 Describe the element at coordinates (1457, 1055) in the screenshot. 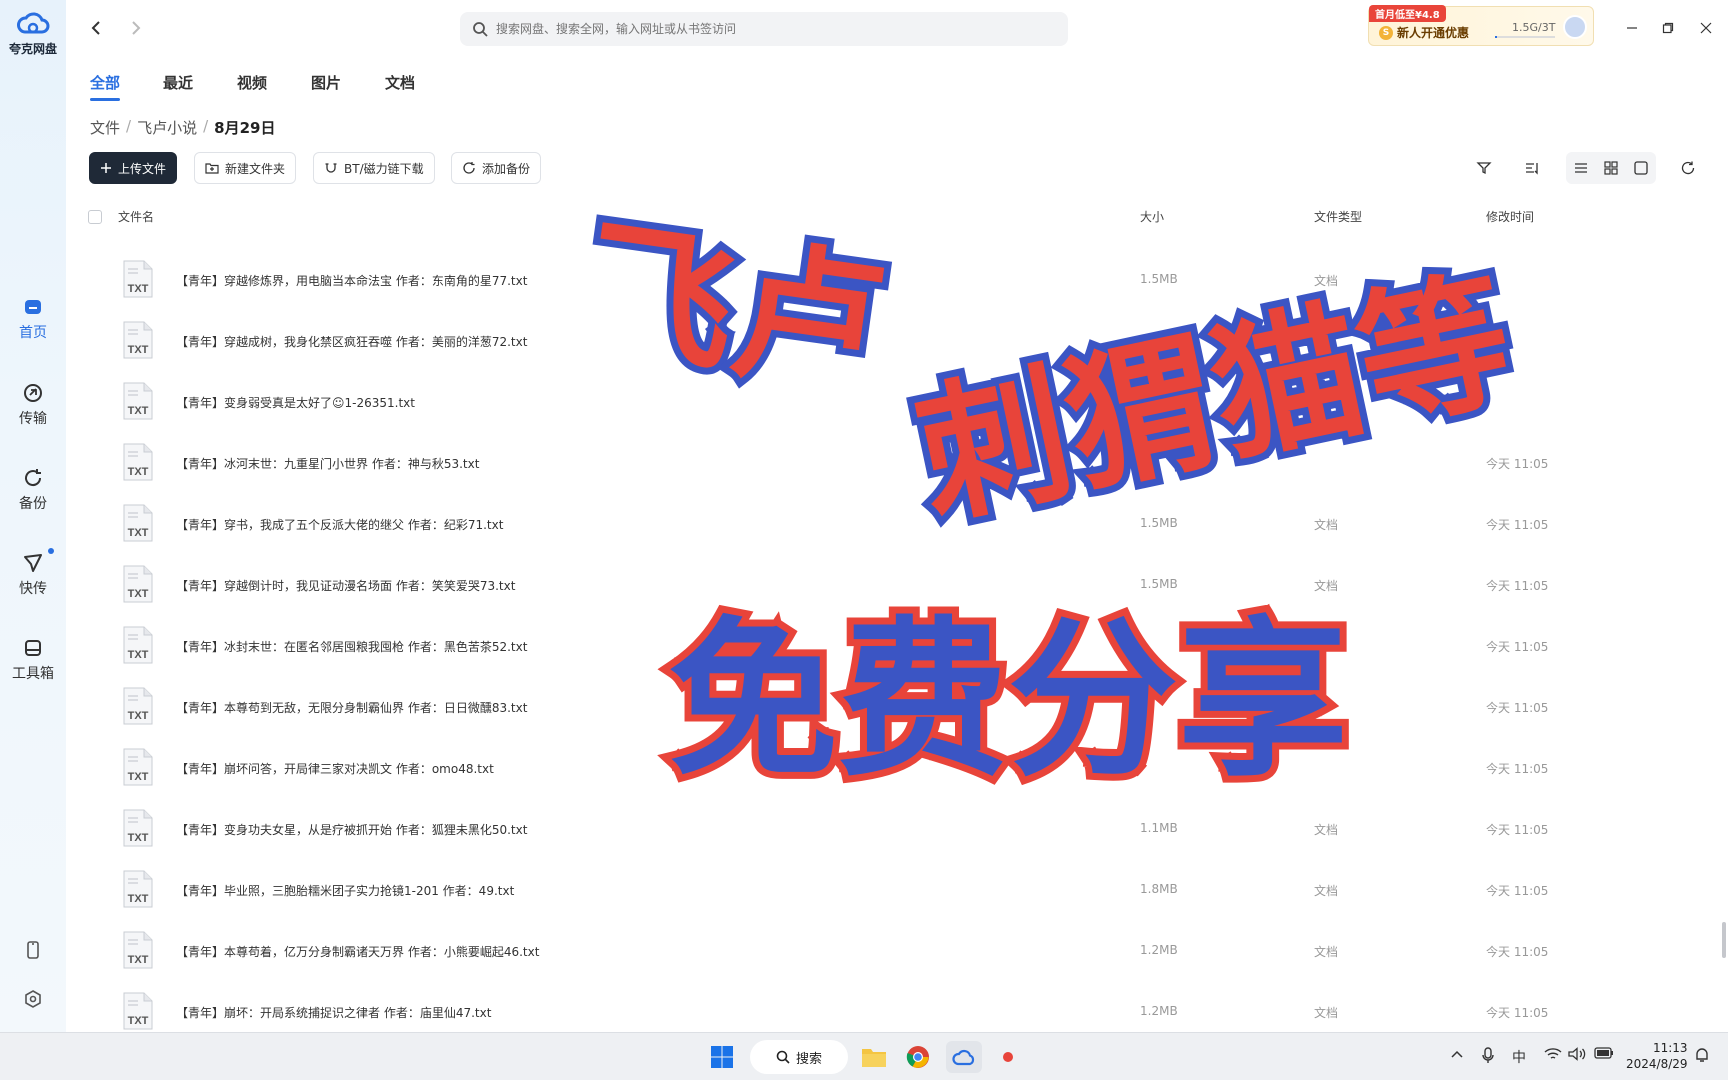

I see `tray-overflow-icon` at that location.